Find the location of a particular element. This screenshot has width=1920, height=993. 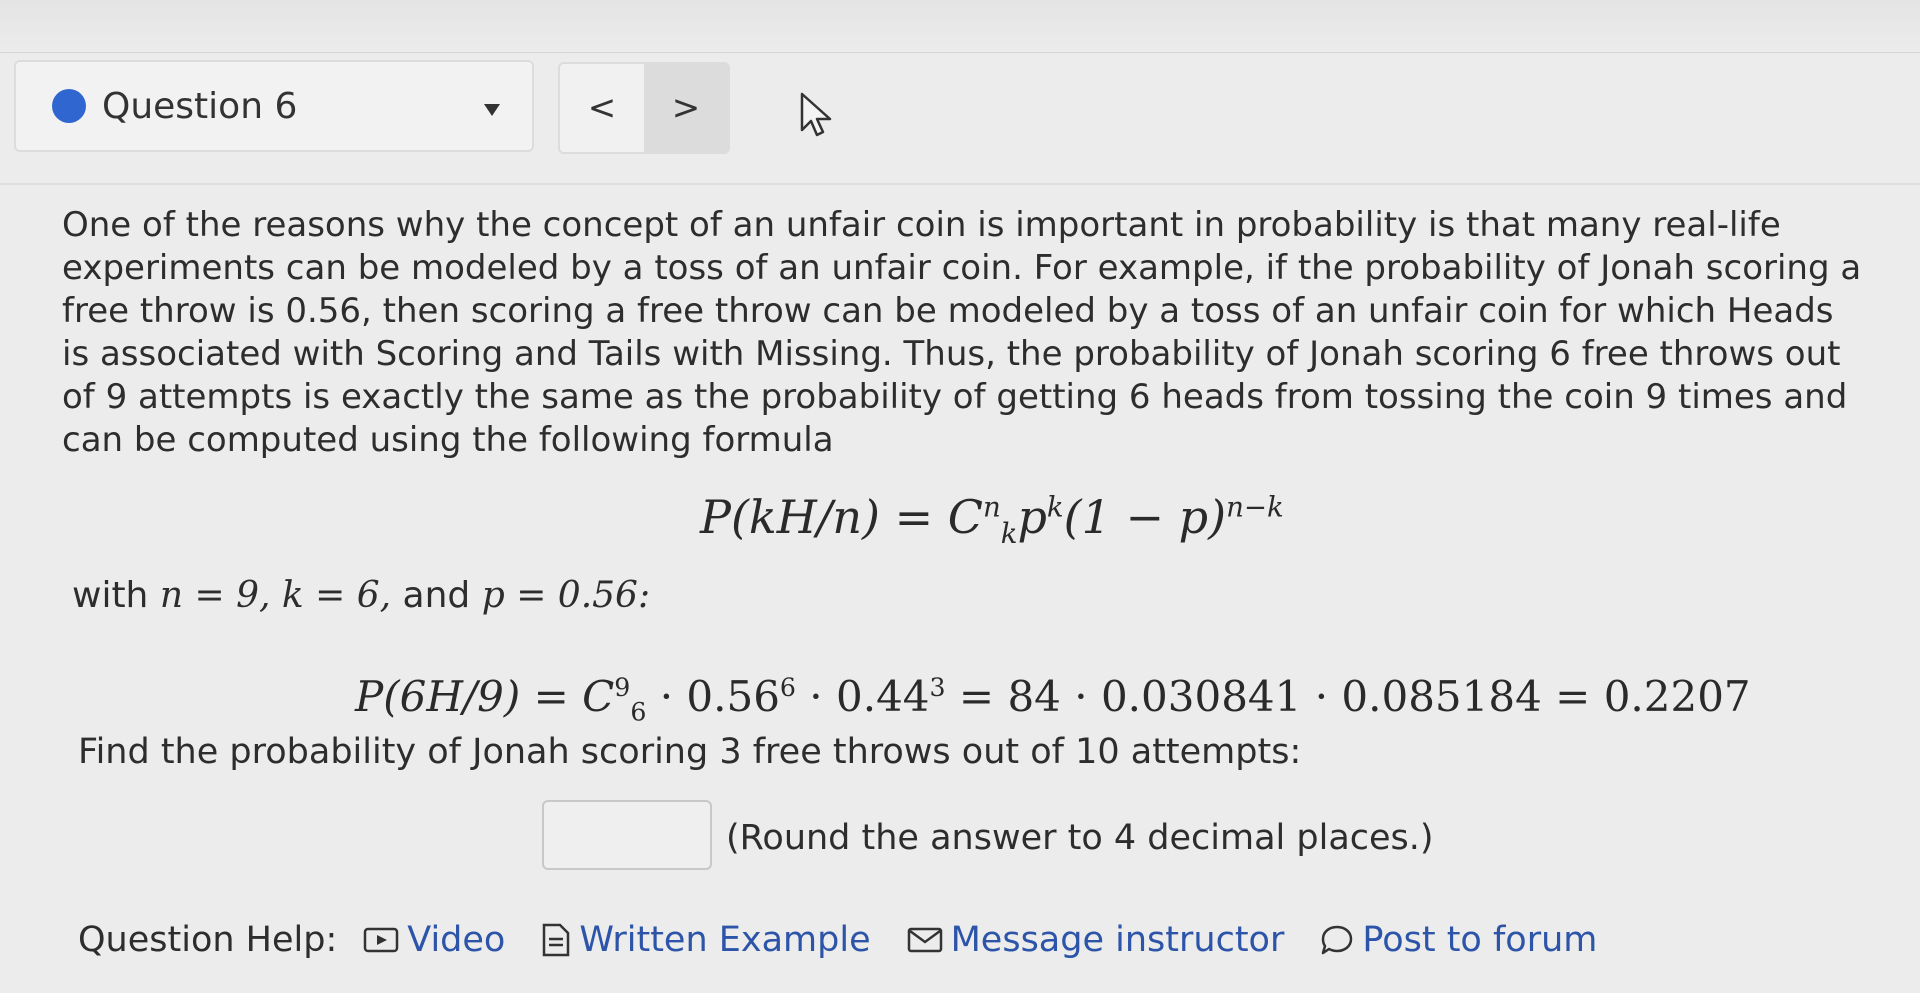

calc-rhs: = 84 · 0.030841 · 0.085184 = 0.2207 is located at coordinates (1348, 696).